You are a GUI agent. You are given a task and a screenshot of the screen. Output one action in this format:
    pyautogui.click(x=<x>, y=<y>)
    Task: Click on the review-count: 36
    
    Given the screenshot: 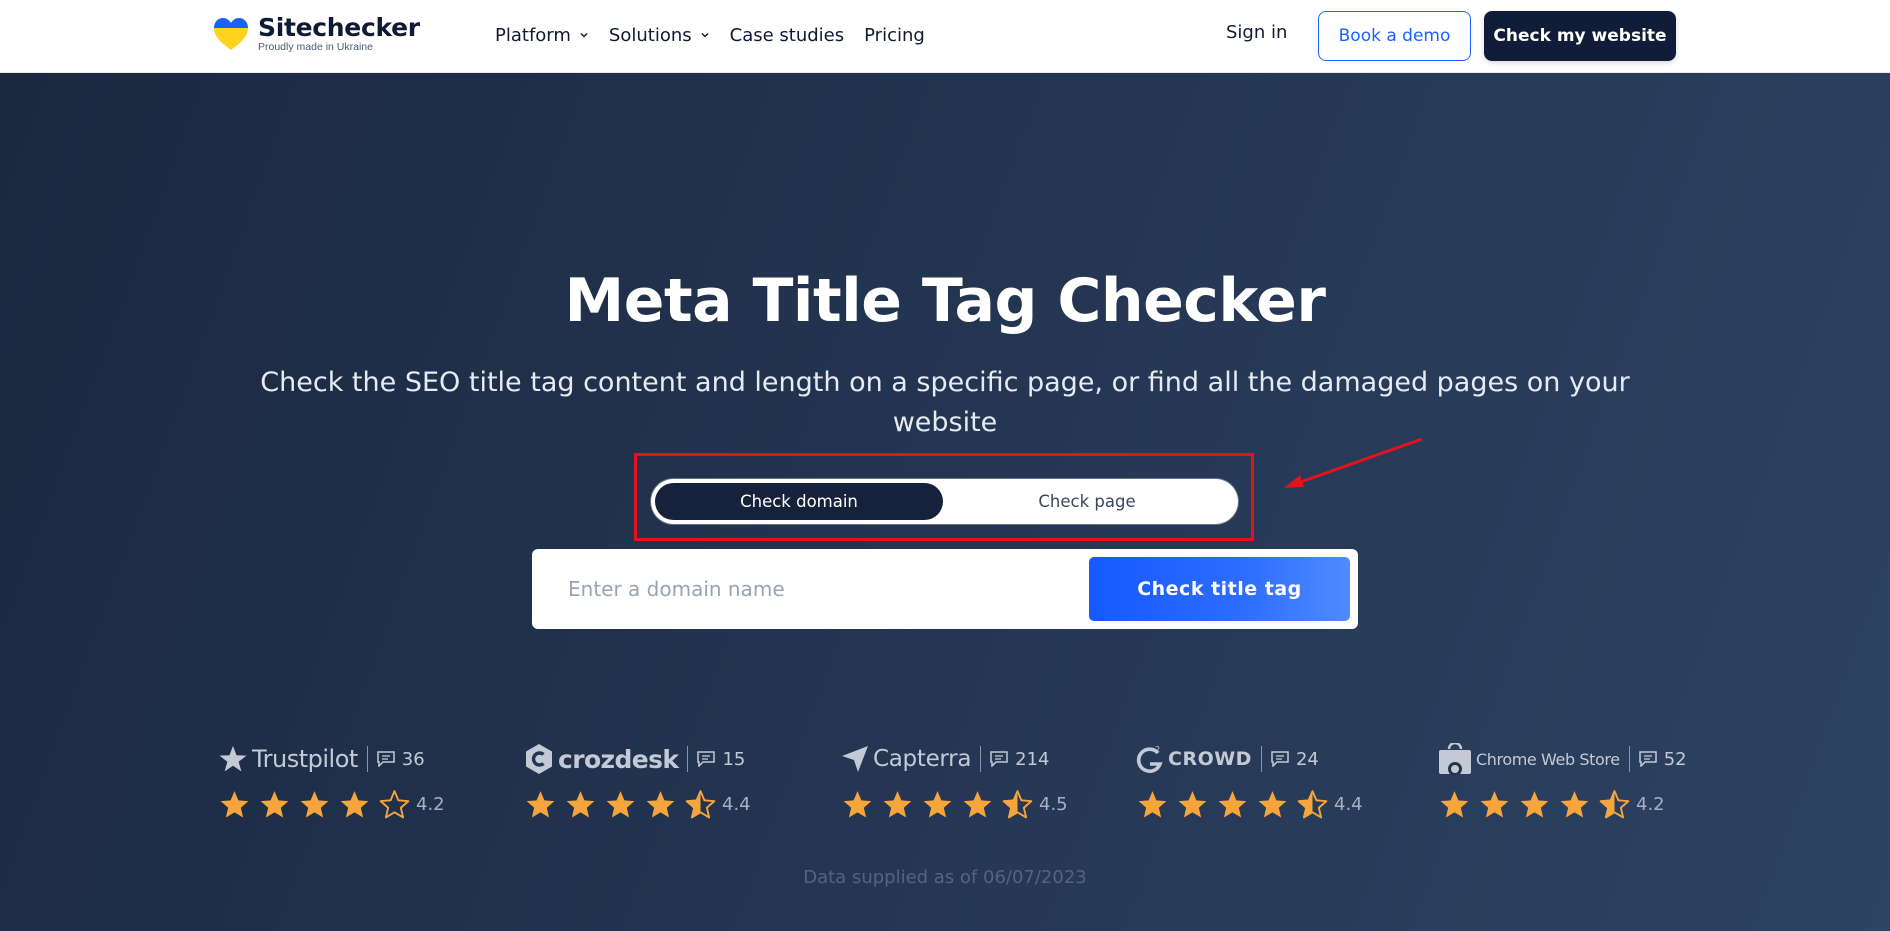 What is the action you would take?
    pyautogui.click(x=401, y=759)
    